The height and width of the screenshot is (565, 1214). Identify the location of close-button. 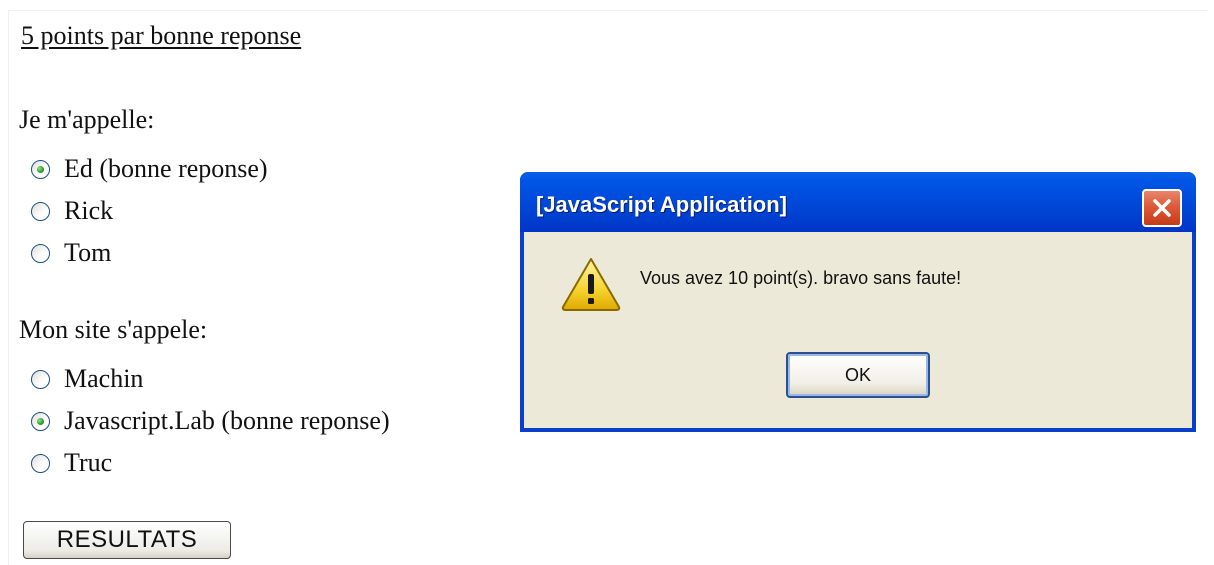
(1162, 208).